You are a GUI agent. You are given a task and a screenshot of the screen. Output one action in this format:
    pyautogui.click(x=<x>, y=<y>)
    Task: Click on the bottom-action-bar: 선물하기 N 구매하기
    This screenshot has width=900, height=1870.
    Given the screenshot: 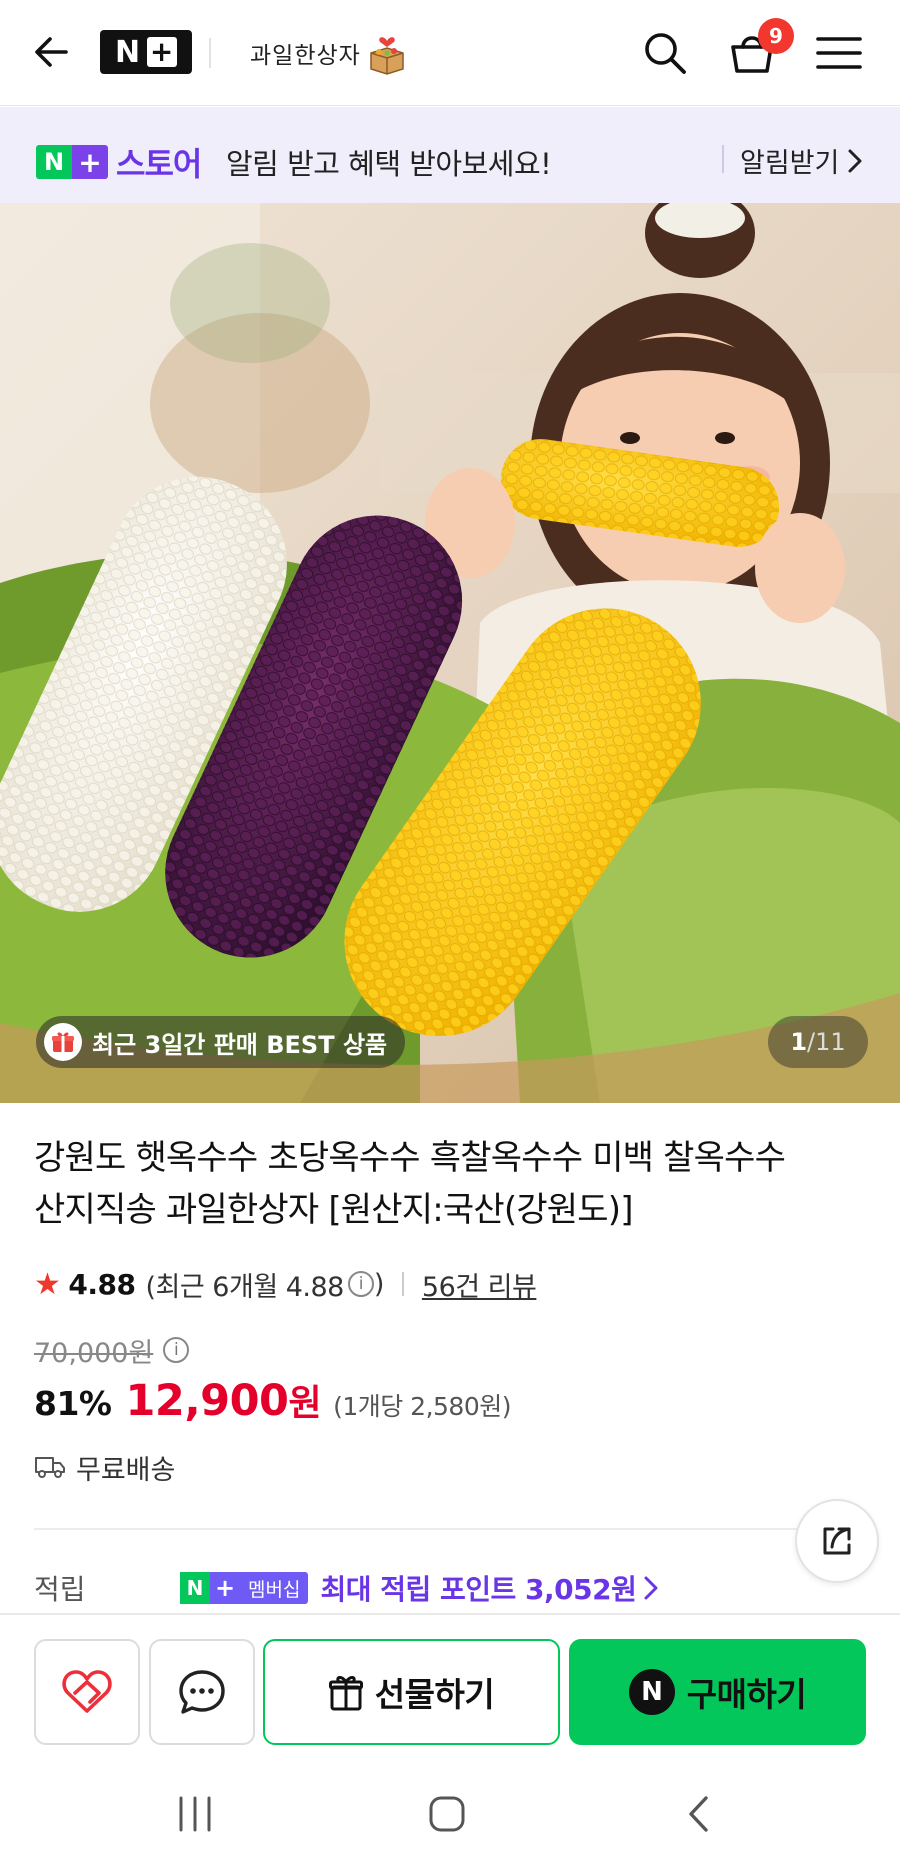 What is the action you would take?
    pyautogui.click(x=450, y=1687)
    